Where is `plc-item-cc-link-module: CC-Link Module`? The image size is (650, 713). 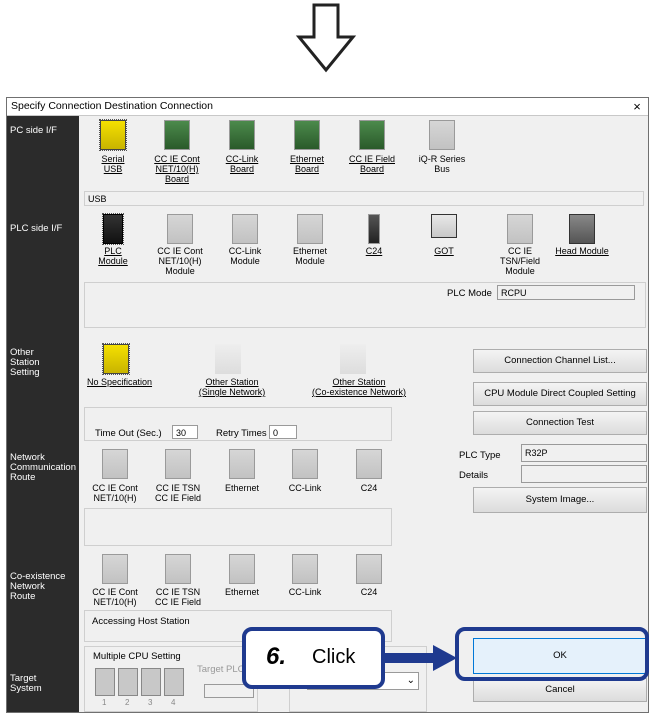
plc-item-cc-link-module: CC-Link Module is located at coordinates (245, 256).